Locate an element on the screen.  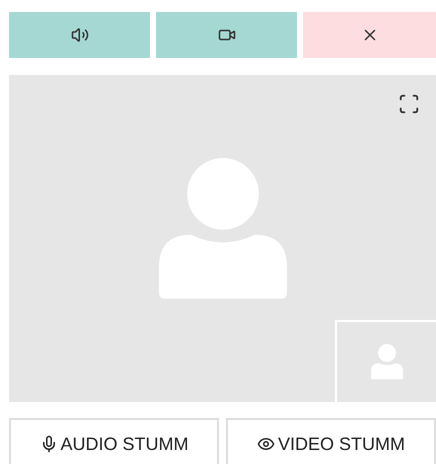
fullscreen-icon is located at coordinates (409, 104).